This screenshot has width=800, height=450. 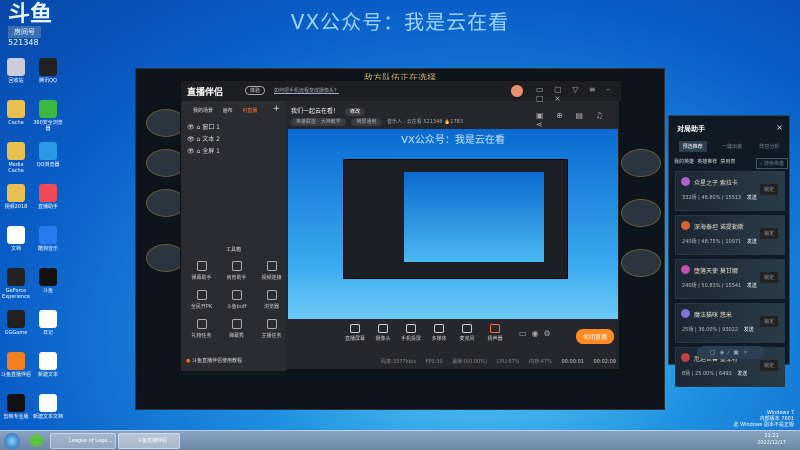 I want to click on tool-button: 浏览器, so click(x=271, y=300).